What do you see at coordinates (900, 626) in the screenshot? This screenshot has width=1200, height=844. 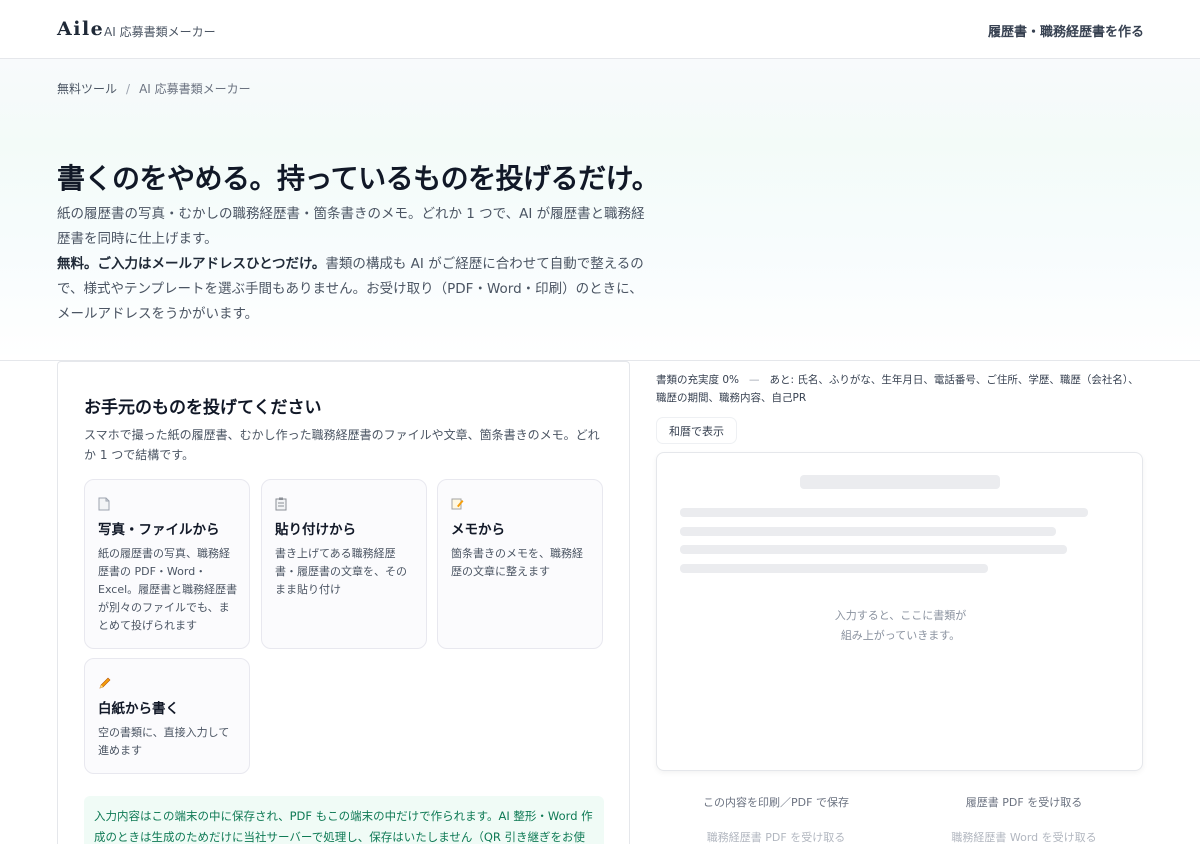 I see `preview-placeholder: 入力すると、ここに書類が 組み上がっていきます。` at bounding box center [900, 626].